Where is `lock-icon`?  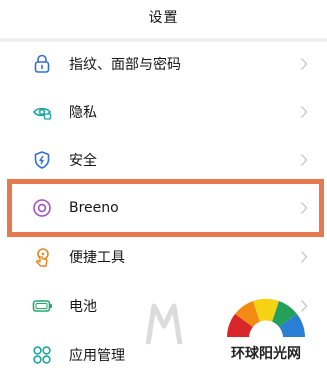
lock-icon is located at coordinates (42, 64).